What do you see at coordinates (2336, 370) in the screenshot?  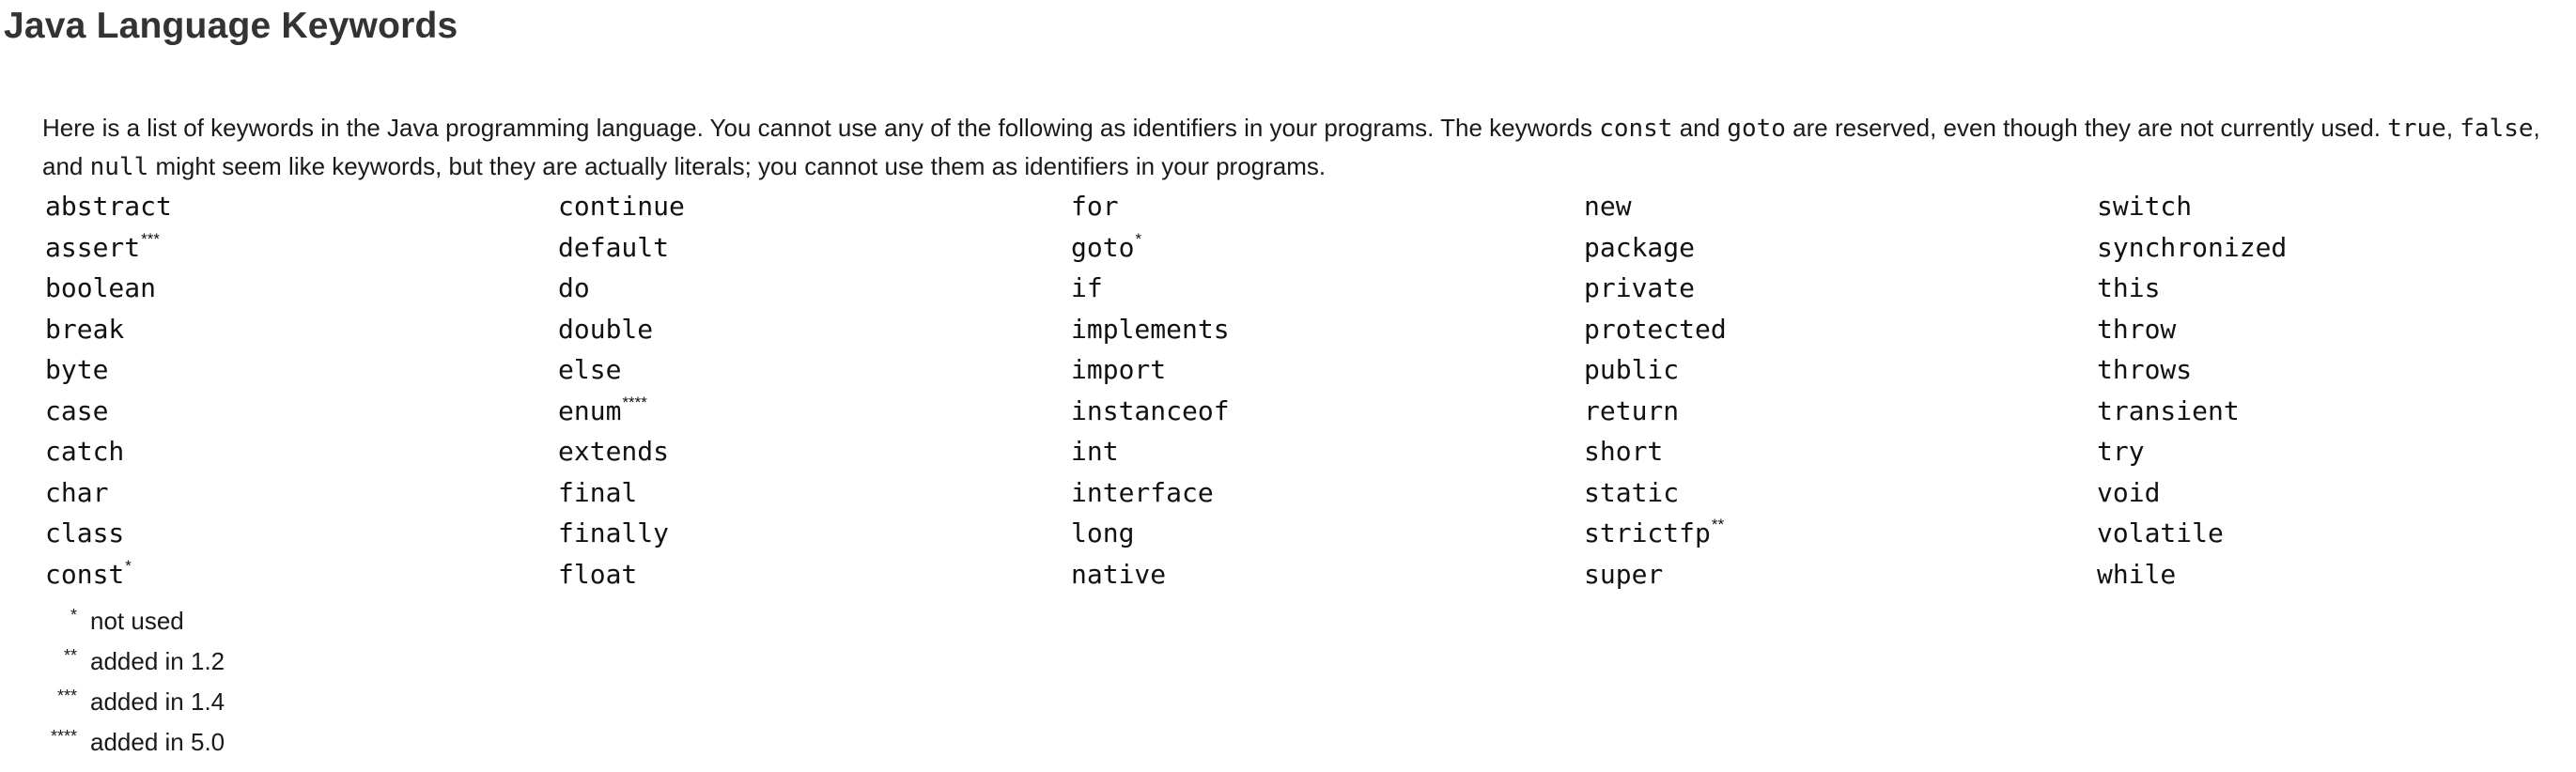 I see `keyword-cell: throws` at bounding box center [2336, 370].